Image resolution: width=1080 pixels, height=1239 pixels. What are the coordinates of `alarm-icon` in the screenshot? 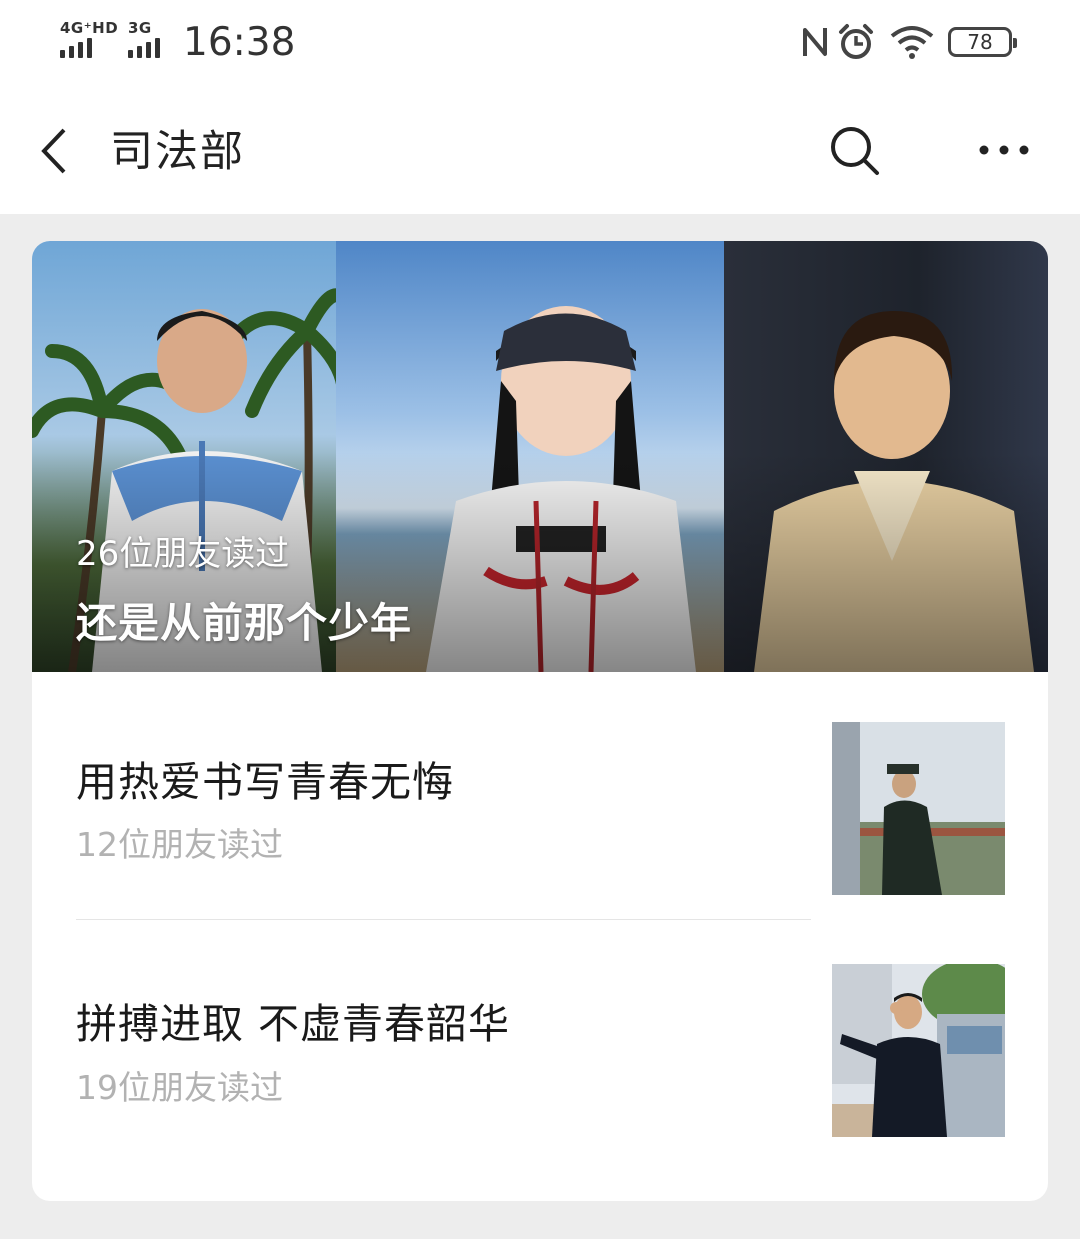 It's located at (856, 41).